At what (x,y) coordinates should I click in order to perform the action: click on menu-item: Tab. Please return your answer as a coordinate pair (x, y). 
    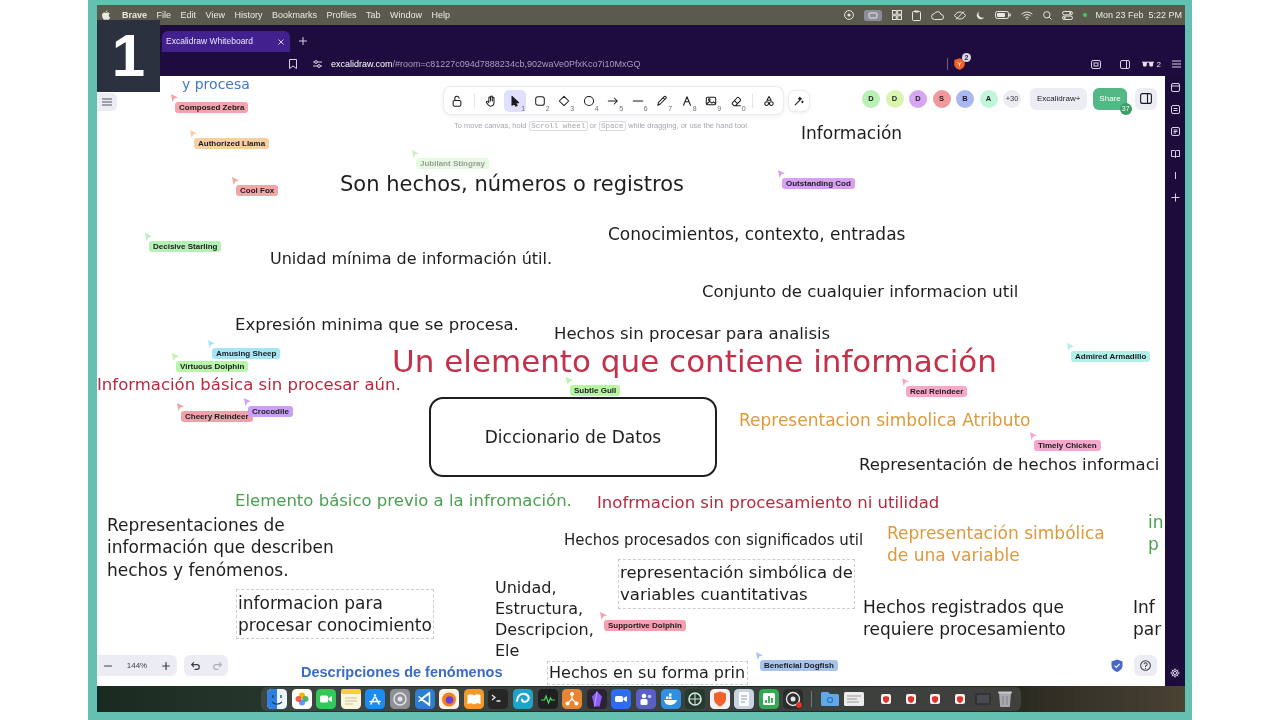
    Looking at the image, I should click on (373, 15).